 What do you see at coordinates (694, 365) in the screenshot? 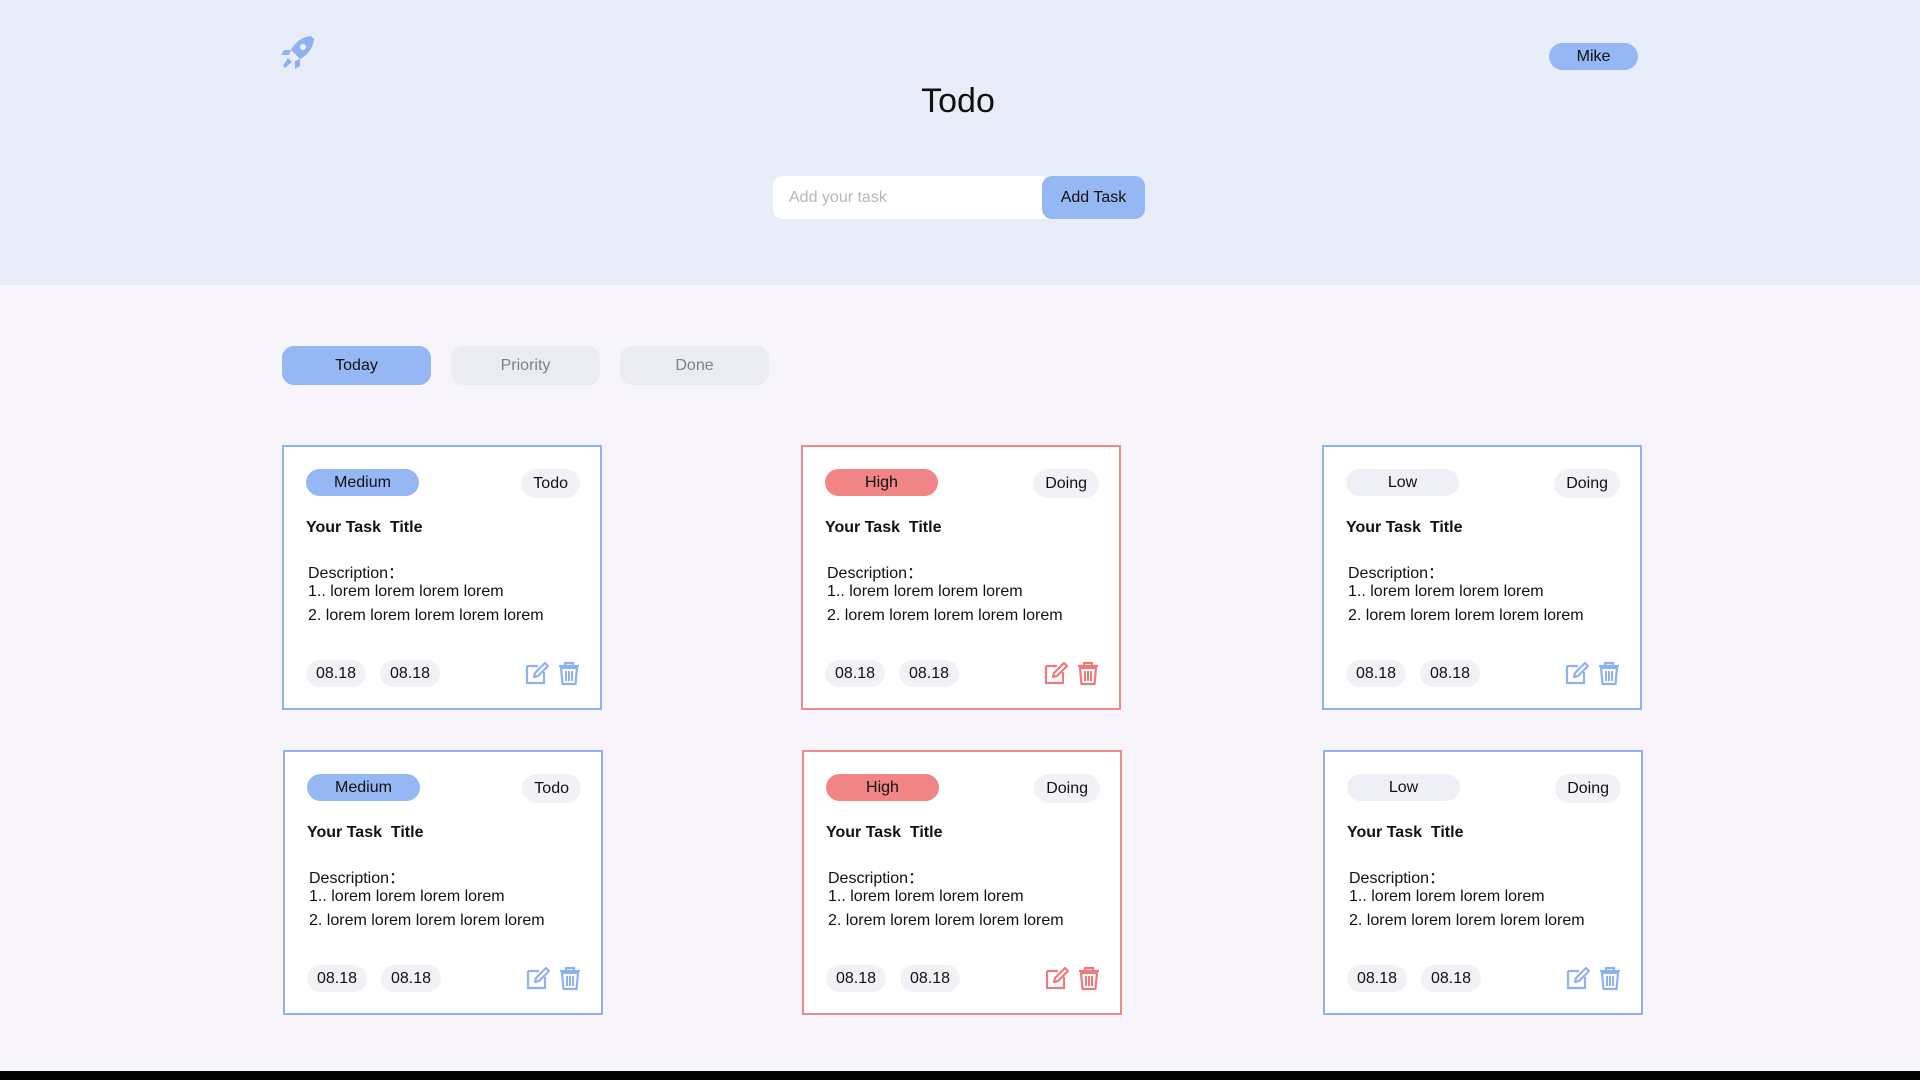
I see `tab-done: Done` at bounding box center [694, 365].